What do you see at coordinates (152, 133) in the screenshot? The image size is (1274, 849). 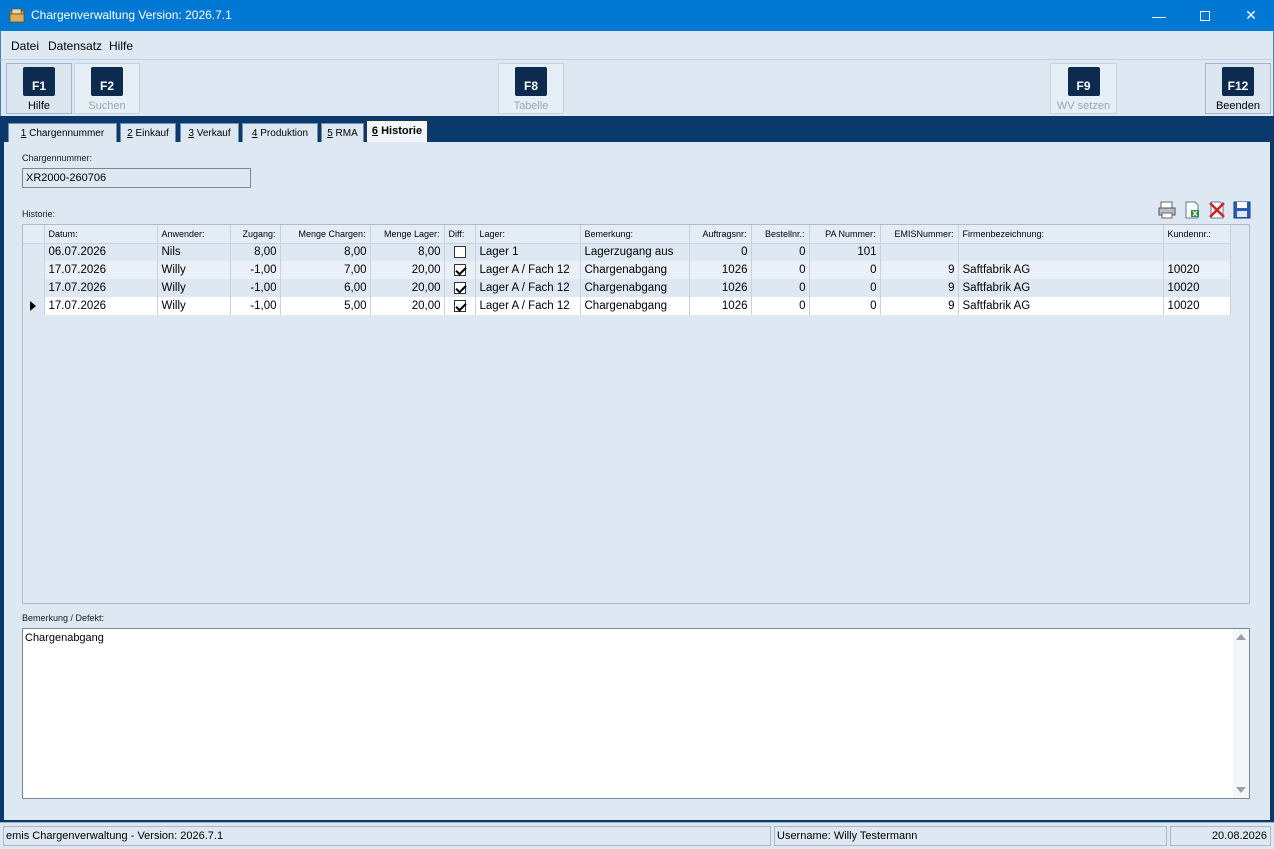 I see `tab-2-label: Einkauf` at bounding box center [152, 133].